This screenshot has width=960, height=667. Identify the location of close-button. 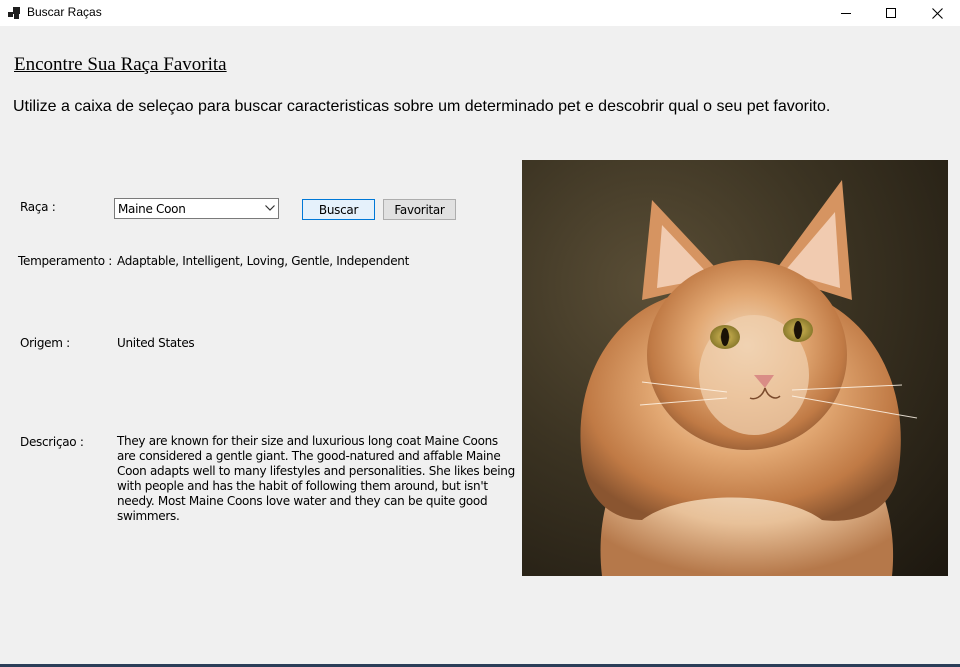
(937, 13).